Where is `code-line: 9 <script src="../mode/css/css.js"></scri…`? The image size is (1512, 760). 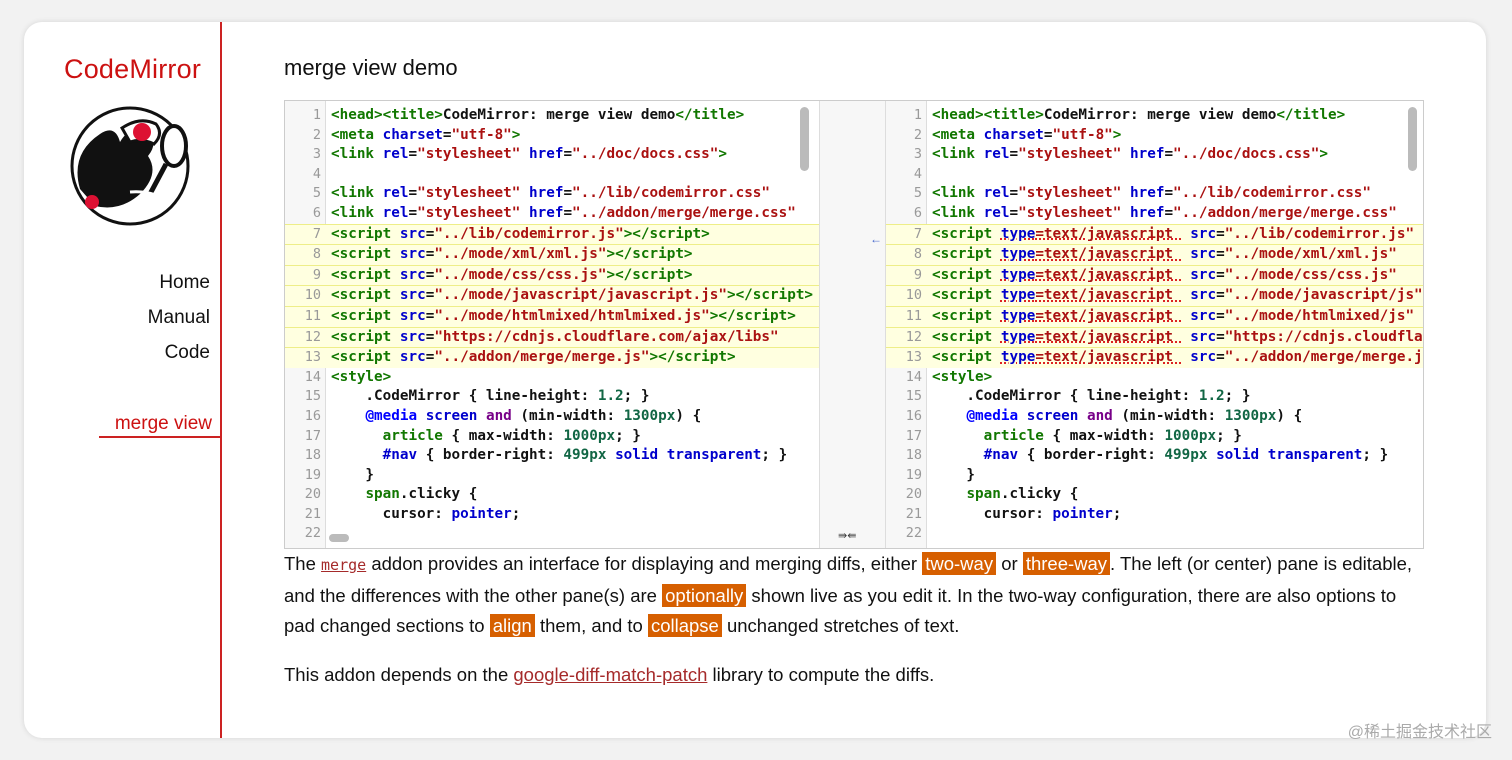
code-line: 9 <script src="../mode/css/css.js"></scri… is located at coordinates (552, 275).